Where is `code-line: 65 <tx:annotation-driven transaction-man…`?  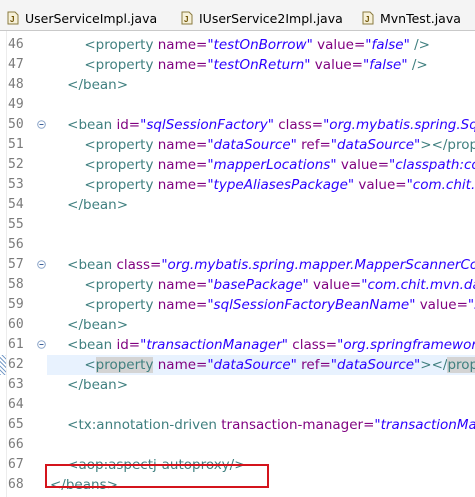
code-line: 65 <tx:annotation-driven transaction-man… is located at coordinates (237, 425).